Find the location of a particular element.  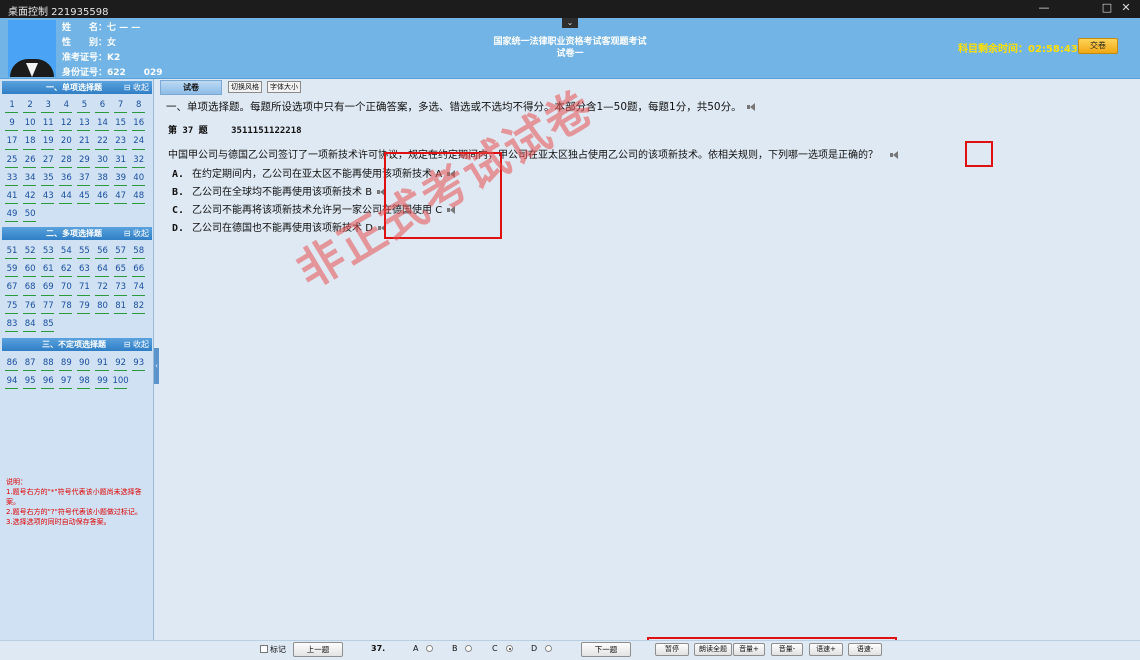

question-link: 58 is located at coordinates (139, 252).